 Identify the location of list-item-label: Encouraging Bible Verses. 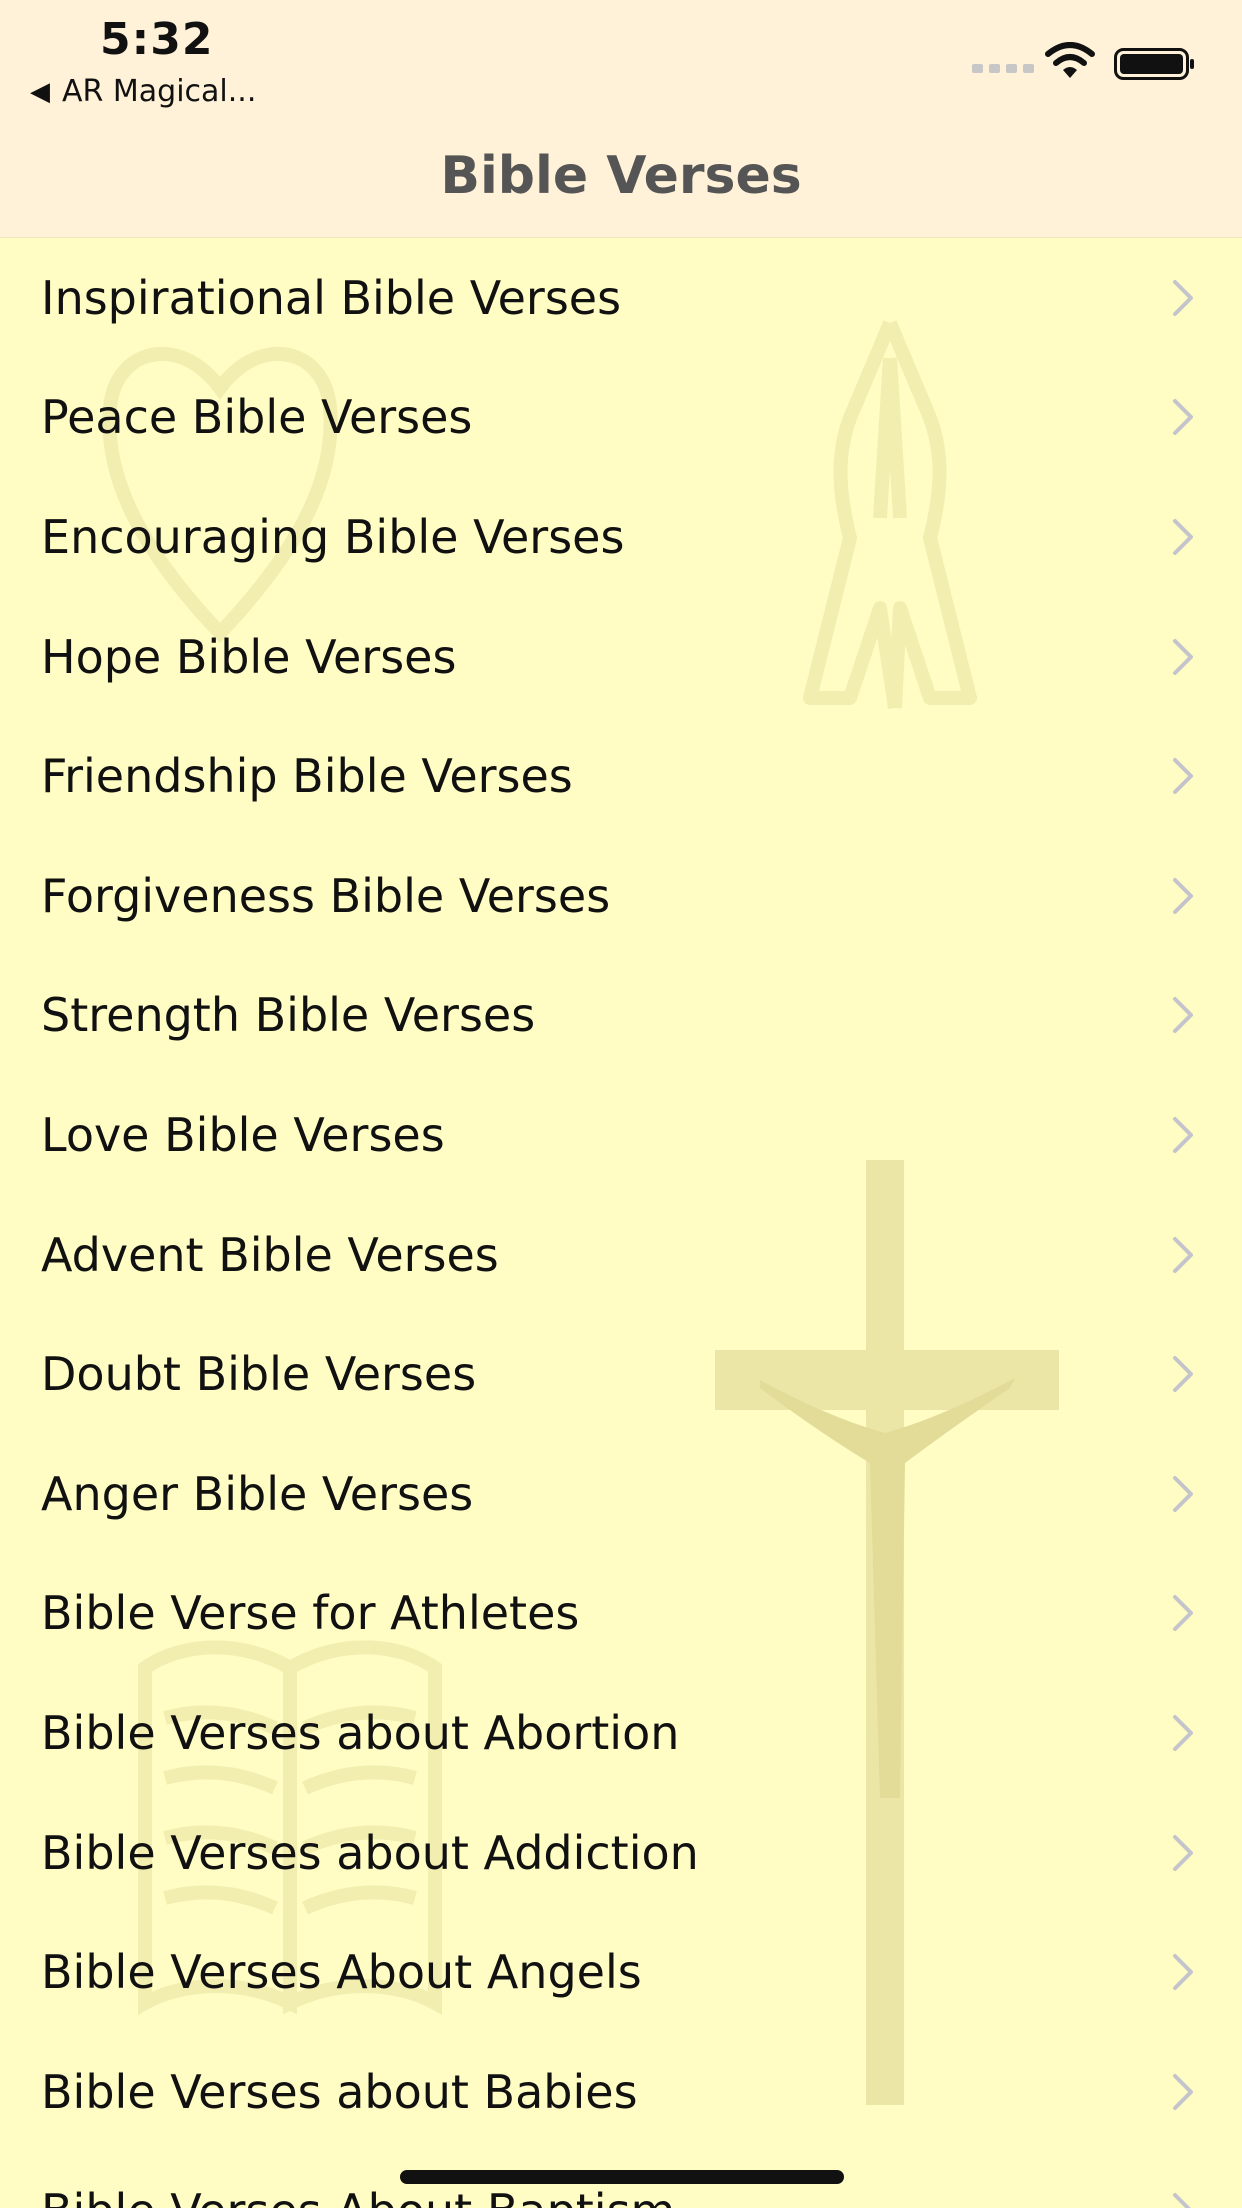
(333, 536).